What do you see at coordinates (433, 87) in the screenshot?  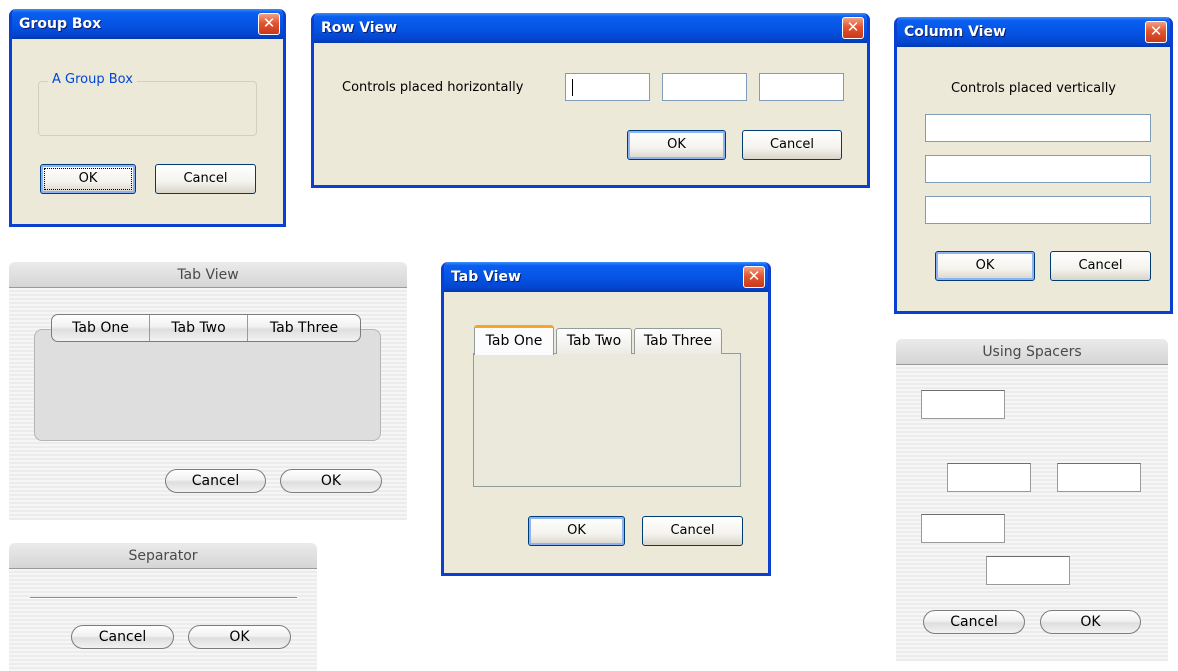 I see `row-label: Controls placed horizontally` at bounding box center [433, 87].